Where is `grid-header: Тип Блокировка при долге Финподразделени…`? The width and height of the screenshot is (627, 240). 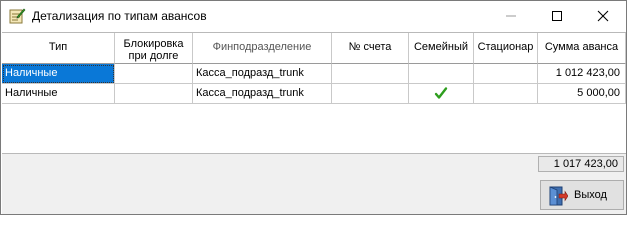 grid-header: Тип Блокировка при долге Финподразделени… is located at coordinates (314, 48).